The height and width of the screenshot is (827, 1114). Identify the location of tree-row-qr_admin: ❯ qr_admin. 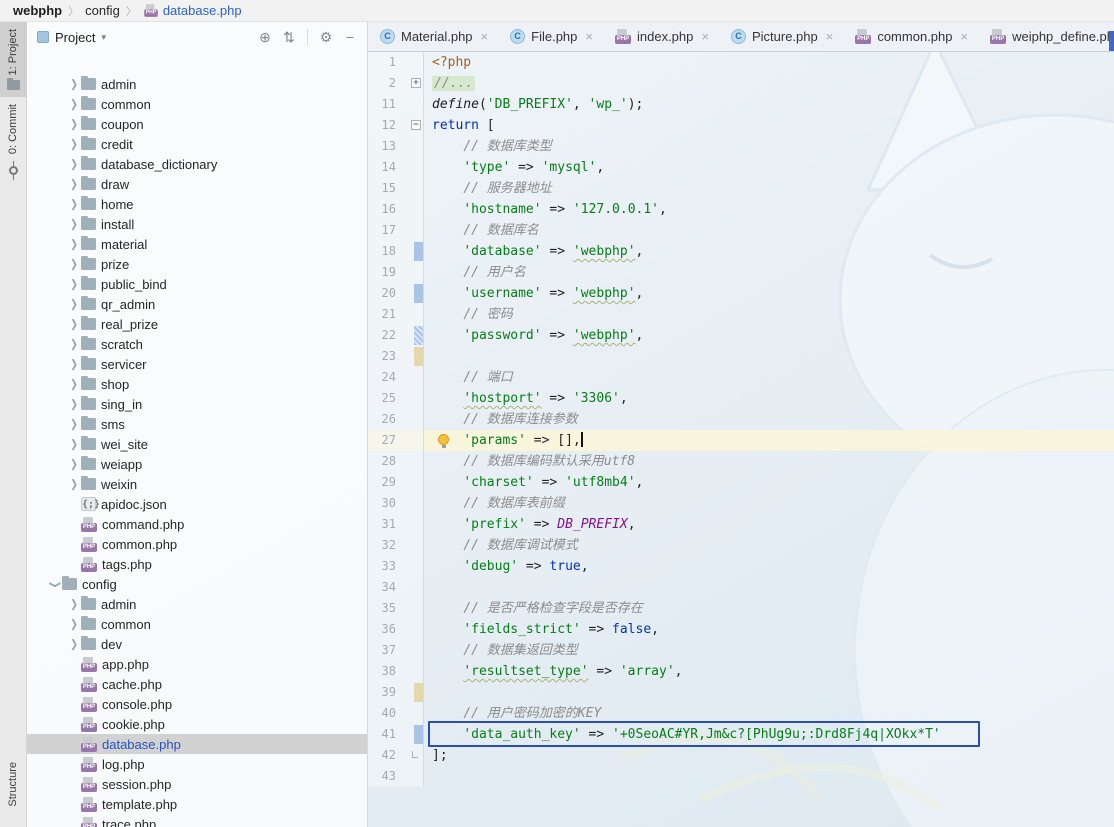
(197, 304).